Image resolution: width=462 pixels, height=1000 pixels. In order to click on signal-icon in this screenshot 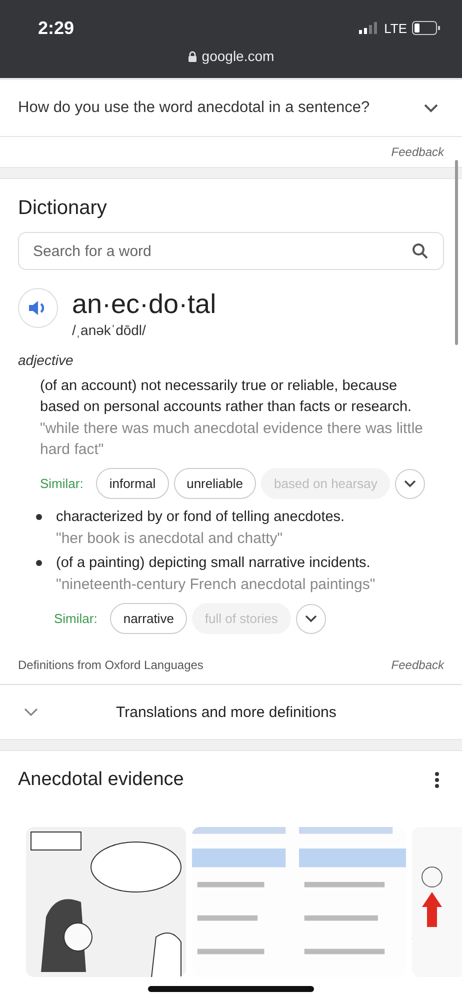, I will do `click(369, 28)`.